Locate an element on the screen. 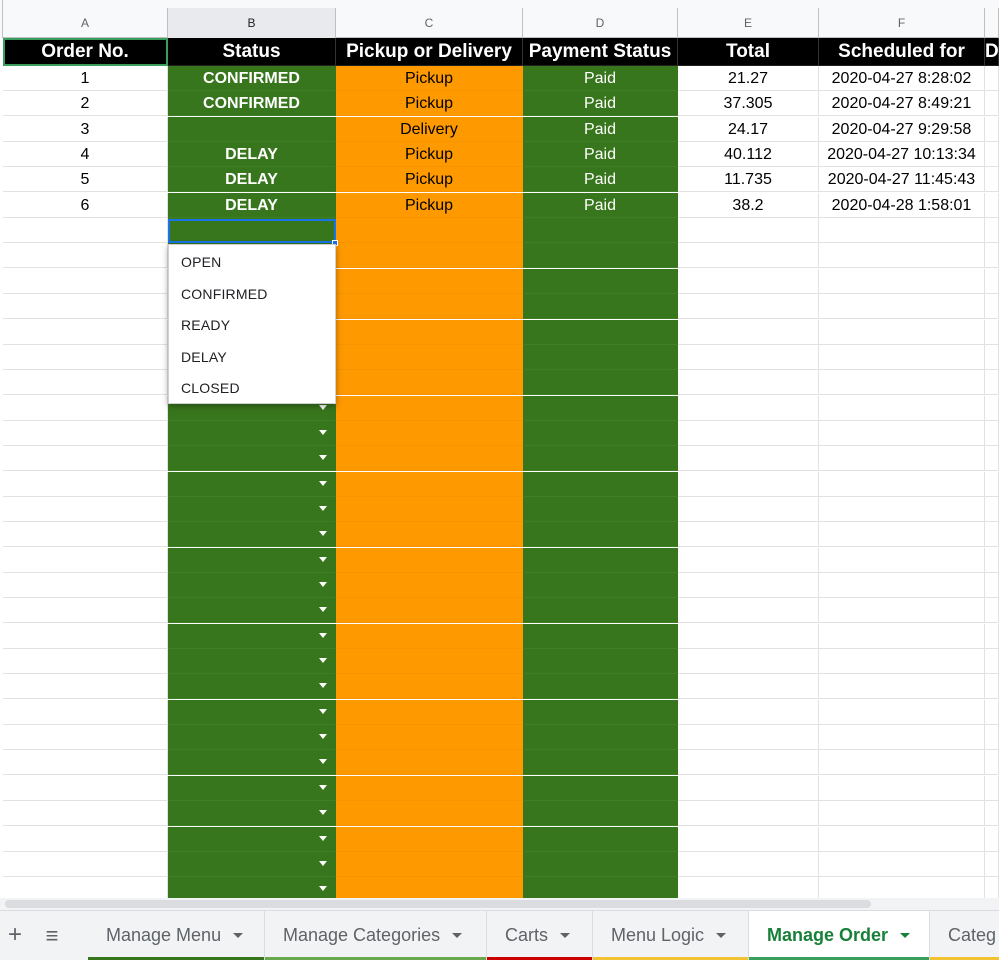 This screenshot has height=960, width=999. dropdown-option-confirmed: CONFIRMED is located at coordinates (252, 295).